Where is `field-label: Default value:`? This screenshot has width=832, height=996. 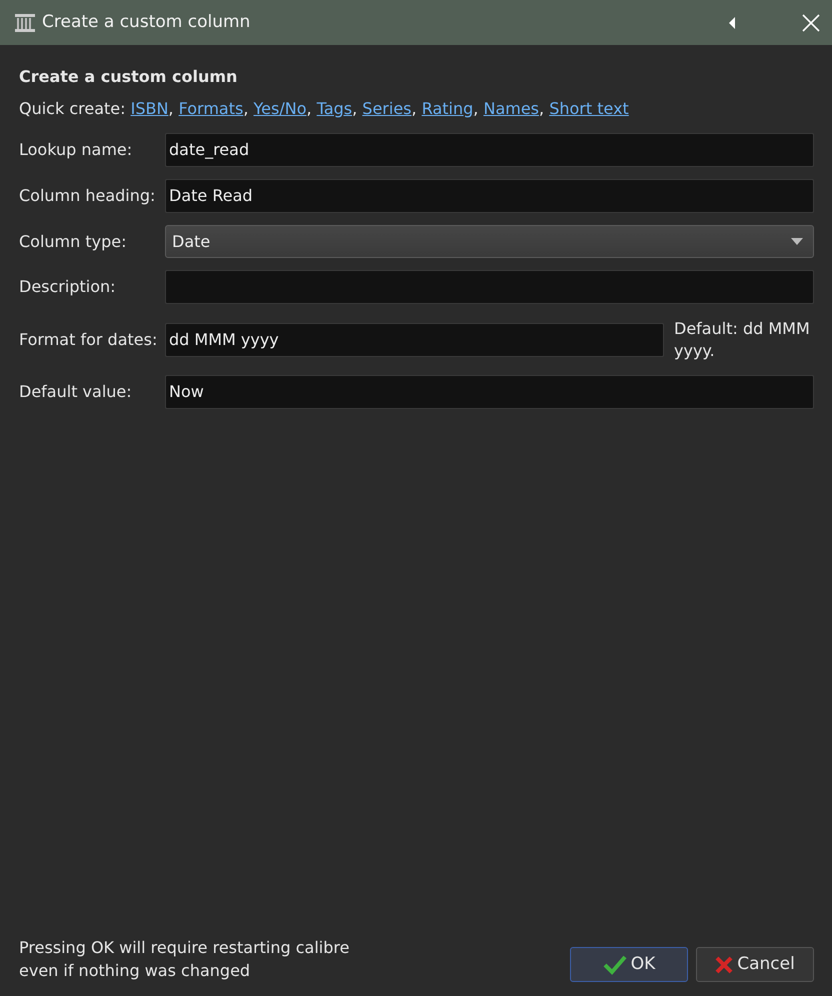 field-label: Default value: is located at coordinates (76, 391).